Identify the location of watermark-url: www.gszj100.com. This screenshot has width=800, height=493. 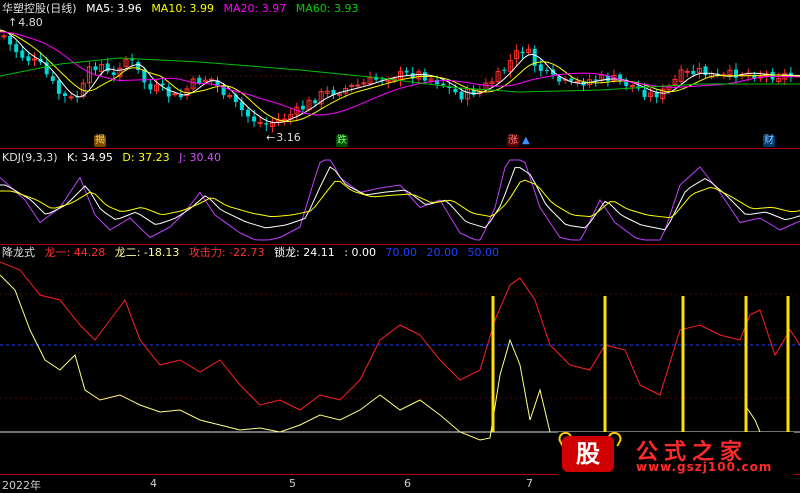
(704, 467).